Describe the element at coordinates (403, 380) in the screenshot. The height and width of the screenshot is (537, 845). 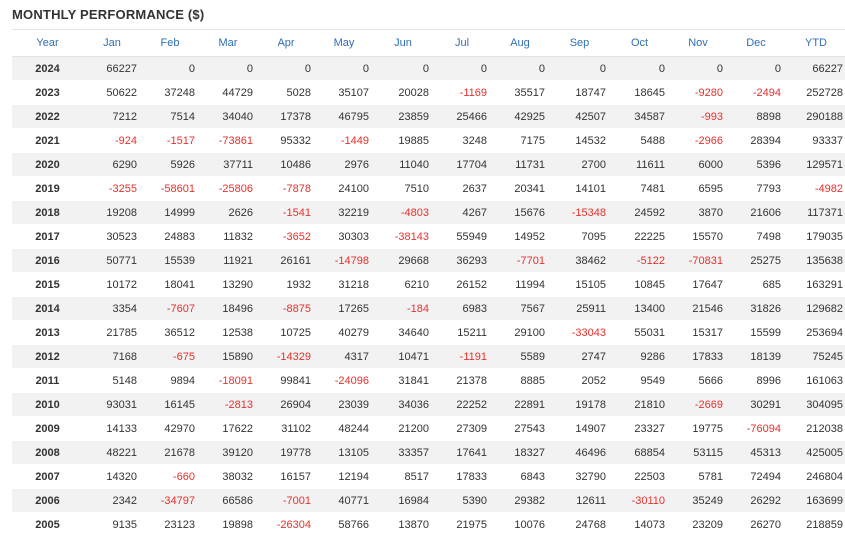
I see `month-cell: 31841` at that location.